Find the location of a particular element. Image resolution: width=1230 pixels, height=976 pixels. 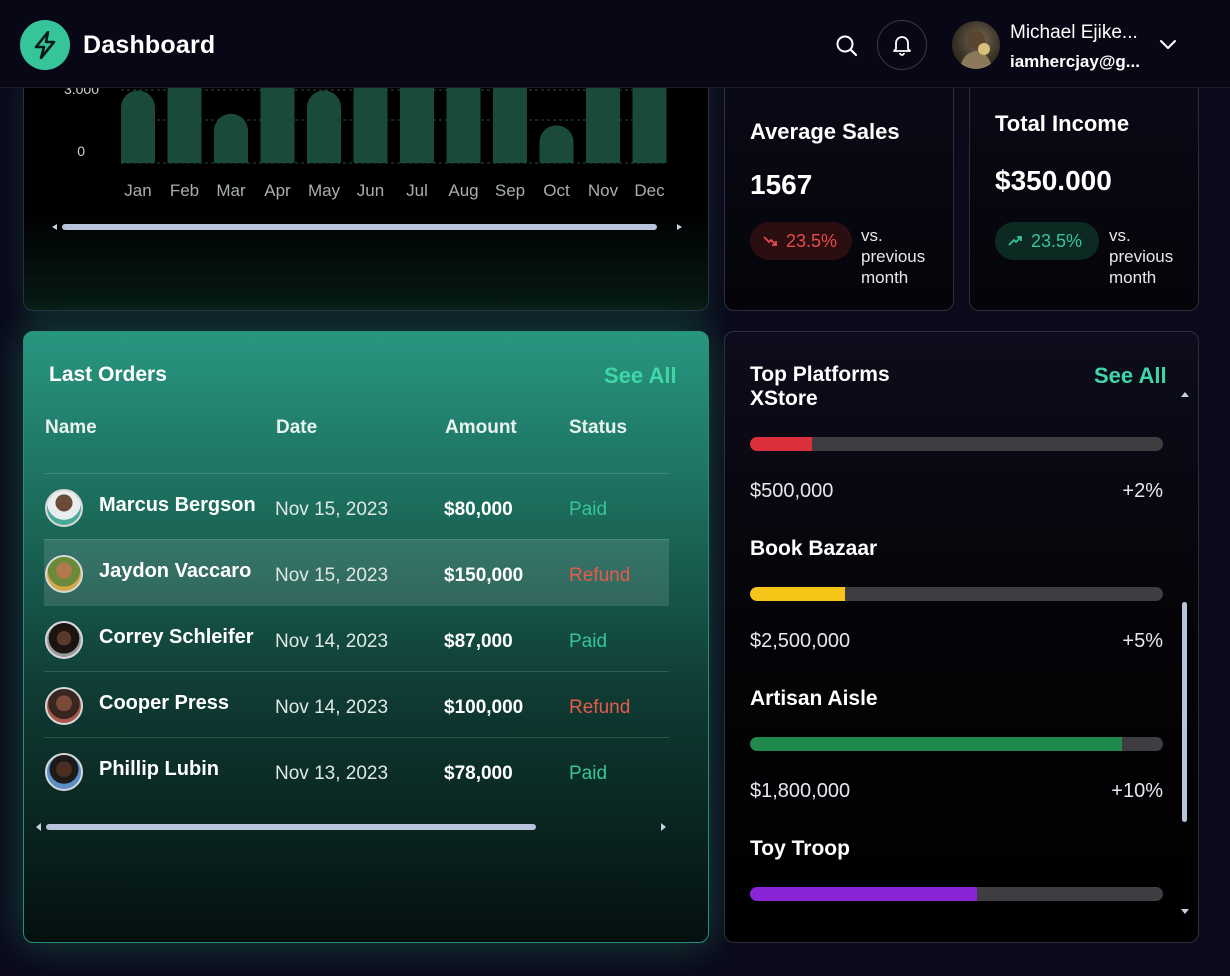

vs-line: month is located at coordinates (885, 277).